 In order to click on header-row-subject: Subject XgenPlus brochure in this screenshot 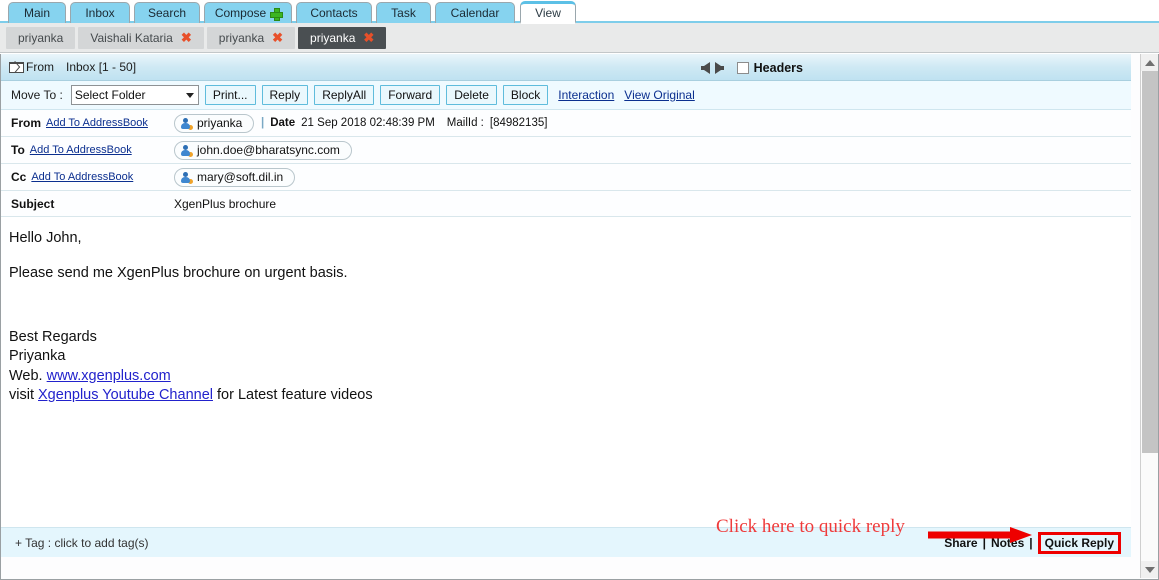, I will do `click(566, 204)`.